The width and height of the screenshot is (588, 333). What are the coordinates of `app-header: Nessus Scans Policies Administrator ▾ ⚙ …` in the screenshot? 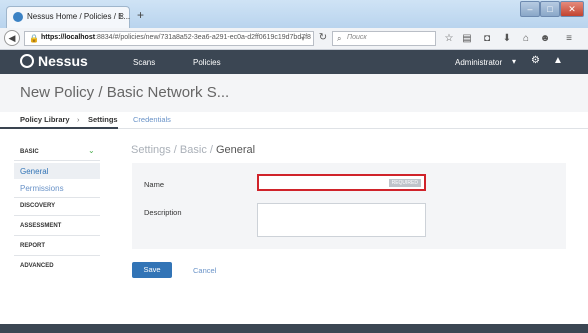 It's located at (294, 62).